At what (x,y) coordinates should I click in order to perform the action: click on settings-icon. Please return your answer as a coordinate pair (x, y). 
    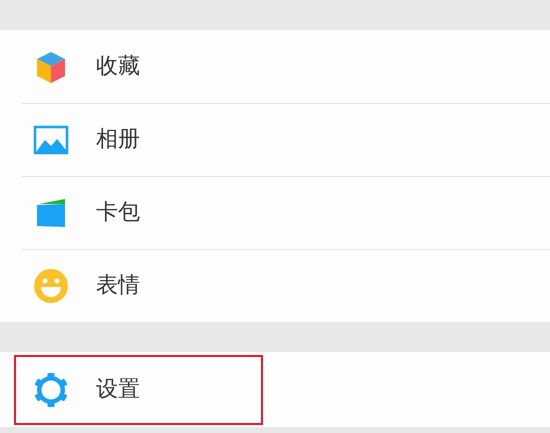
    Looking at the image, I should click on (51, 390).